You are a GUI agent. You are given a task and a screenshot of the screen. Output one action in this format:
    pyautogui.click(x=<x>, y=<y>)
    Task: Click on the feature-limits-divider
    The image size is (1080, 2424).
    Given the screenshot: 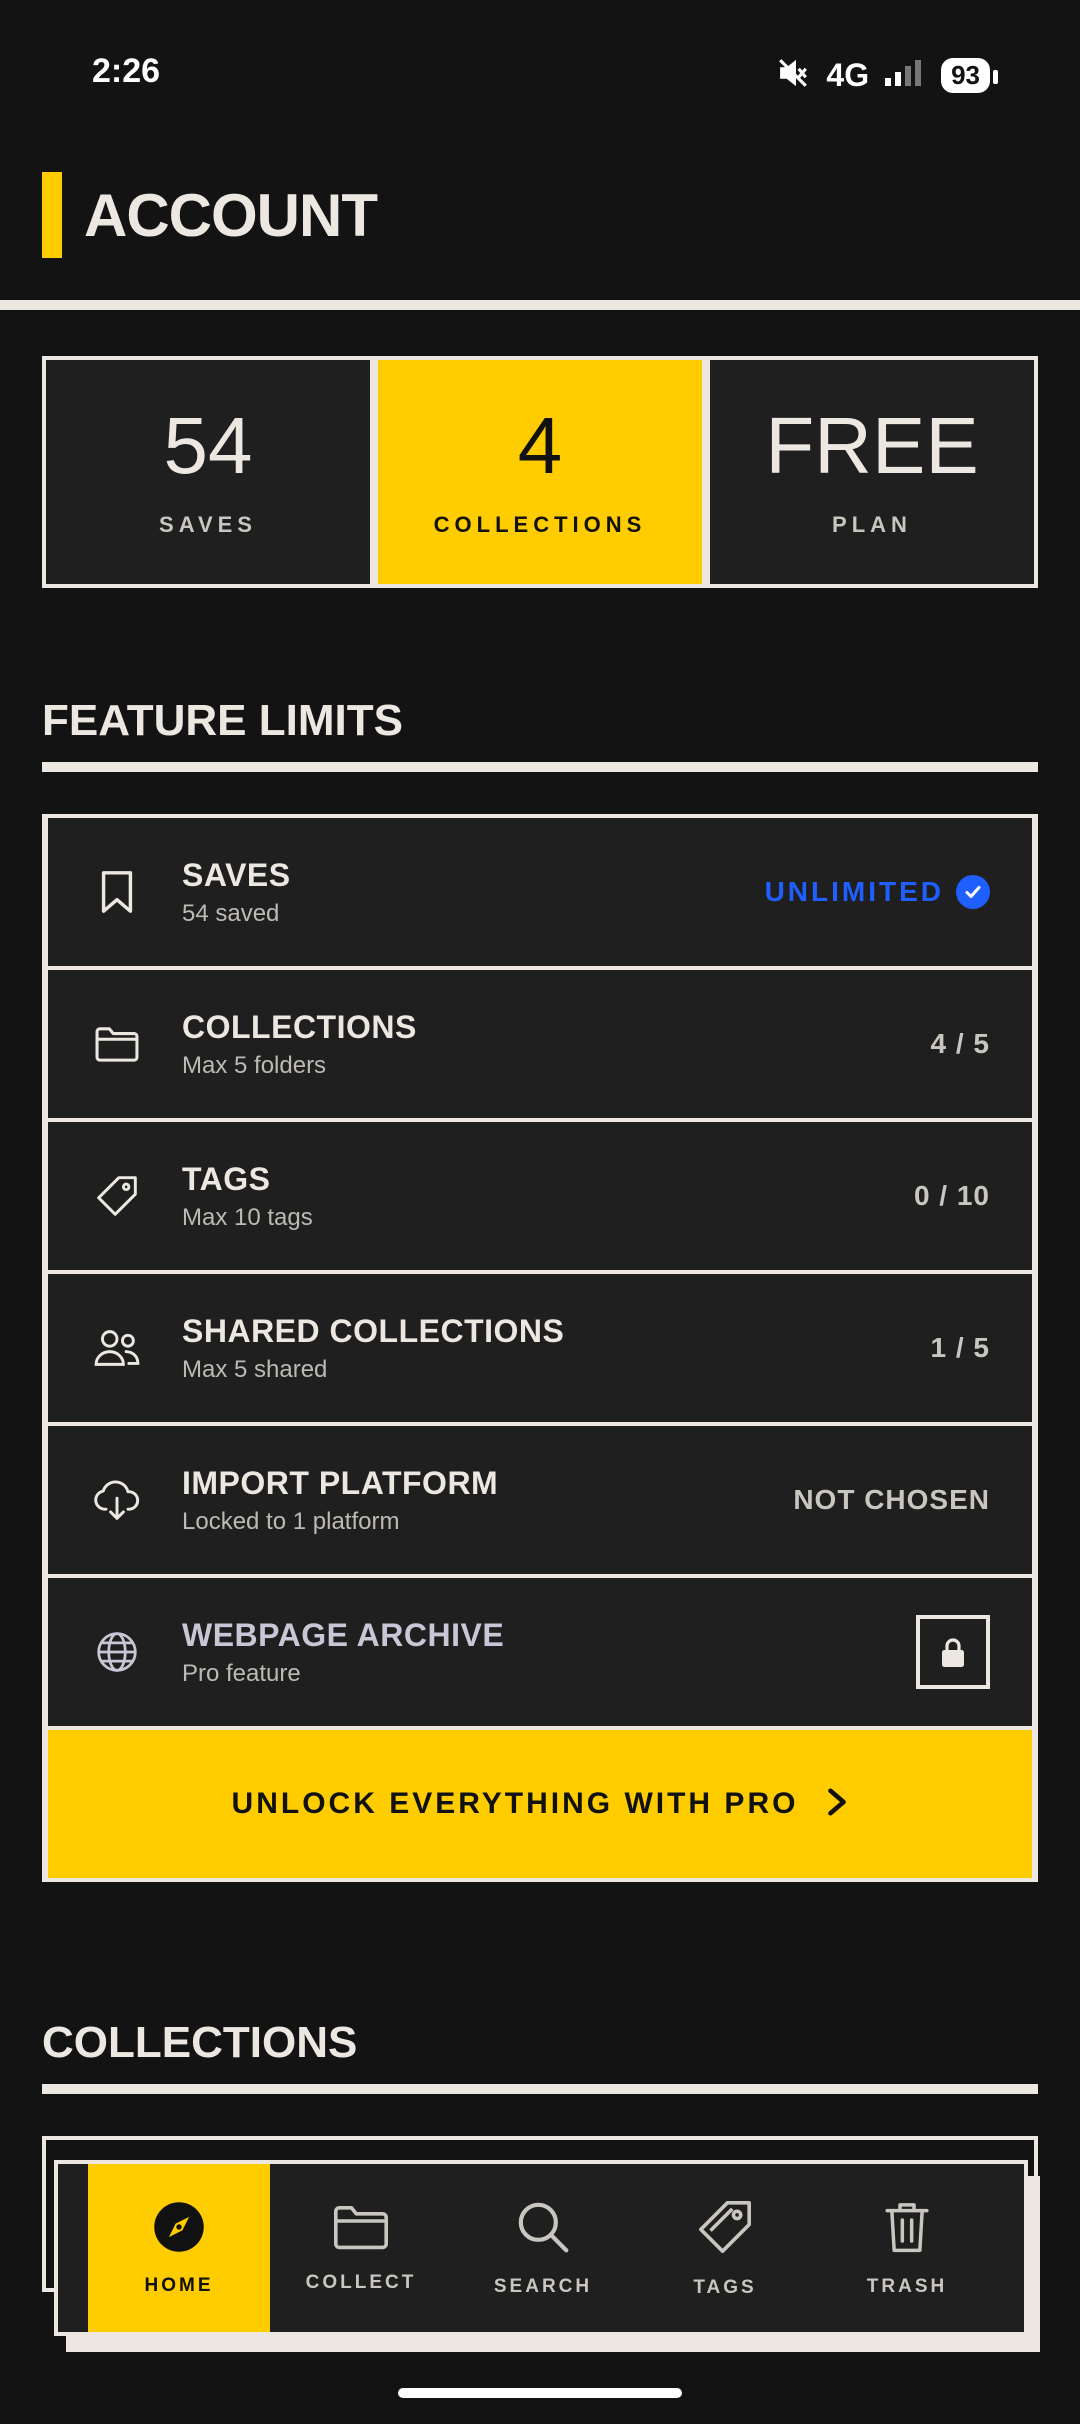 What is the action you would take?
    pyautogui.click(x=540, y=767)
    